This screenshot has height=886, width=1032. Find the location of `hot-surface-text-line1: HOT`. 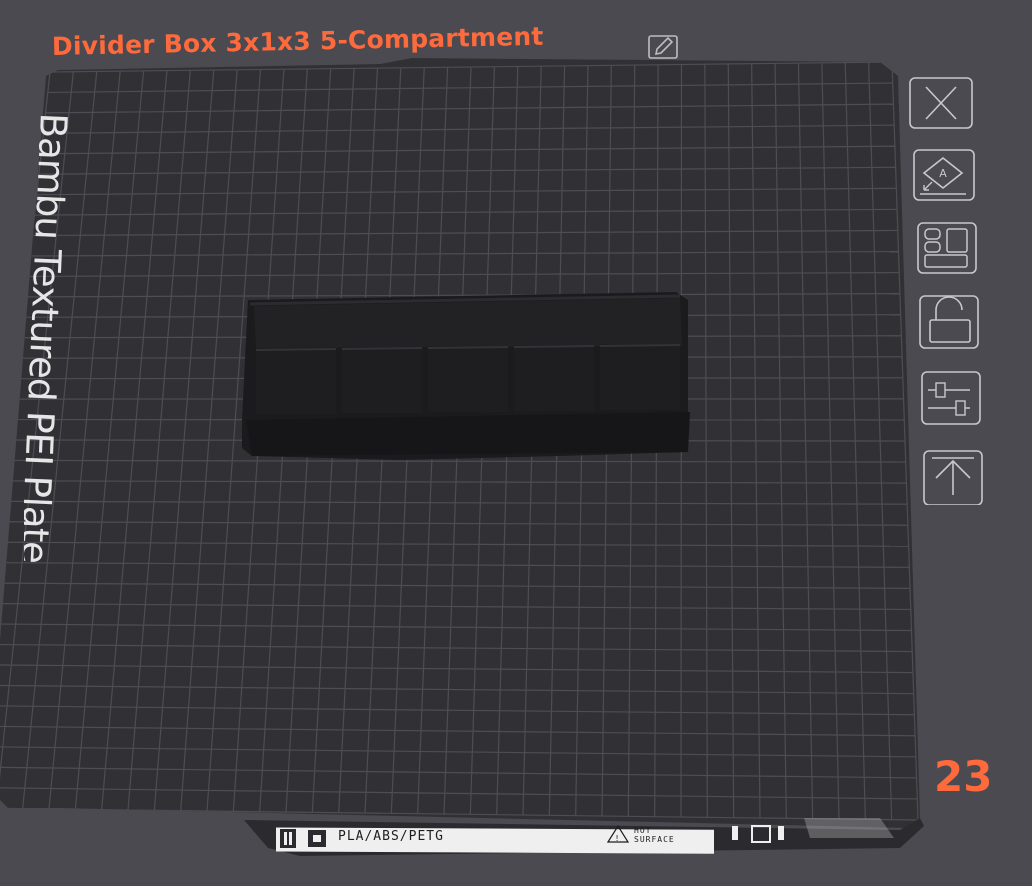

hot-surface-text-line1: HOT is located at coordinates (643, 830).